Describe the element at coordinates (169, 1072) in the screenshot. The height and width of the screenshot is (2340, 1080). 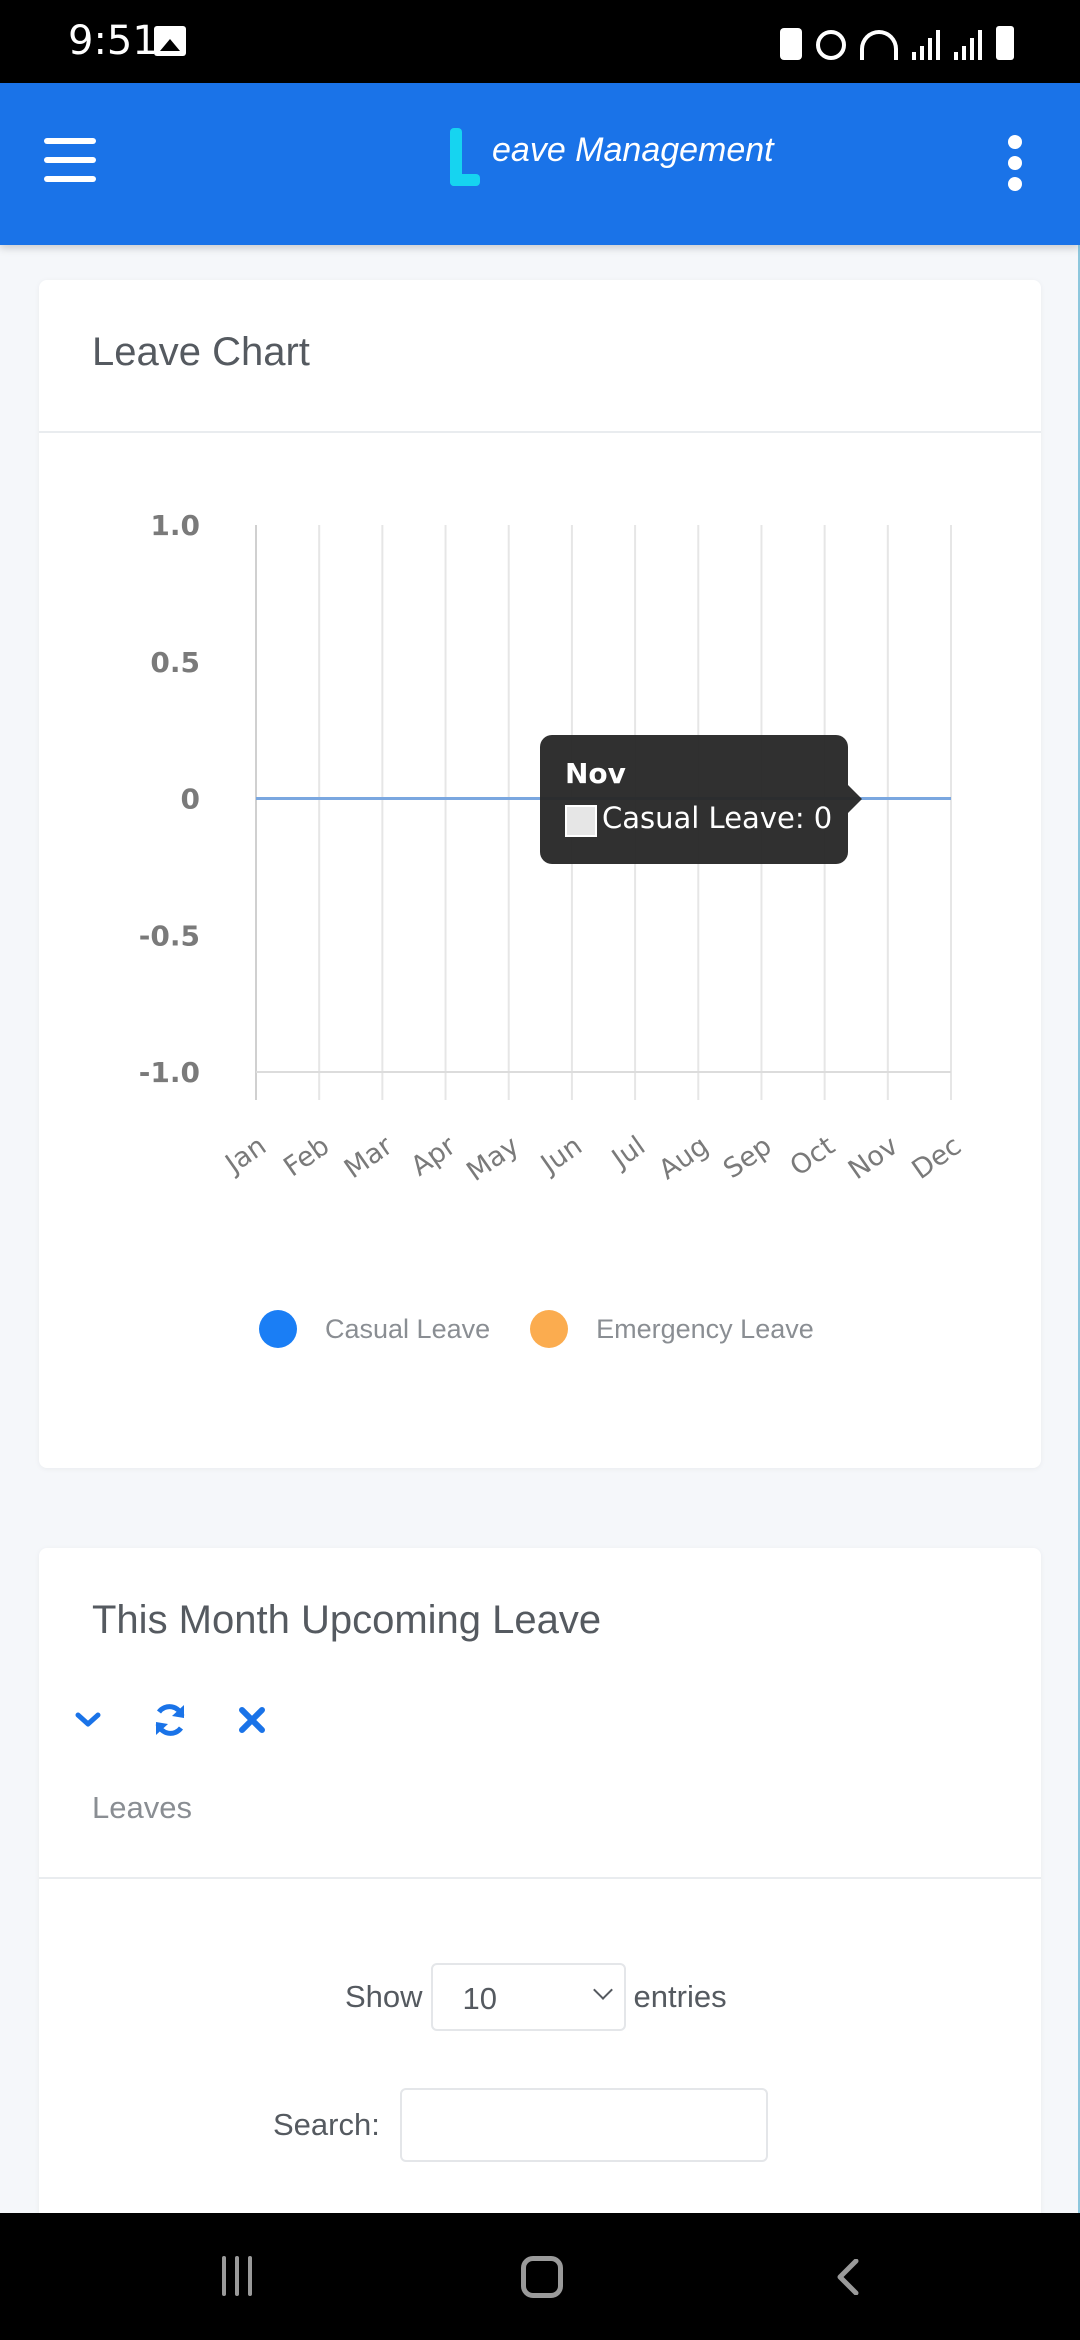
I see `y-tick-label: -1.0` at that location.